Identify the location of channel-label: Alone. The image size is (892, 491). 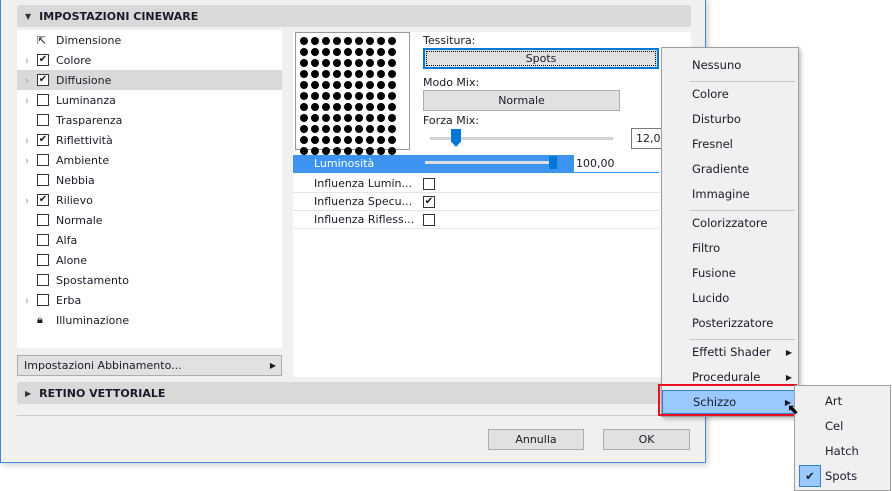
(72, 260).